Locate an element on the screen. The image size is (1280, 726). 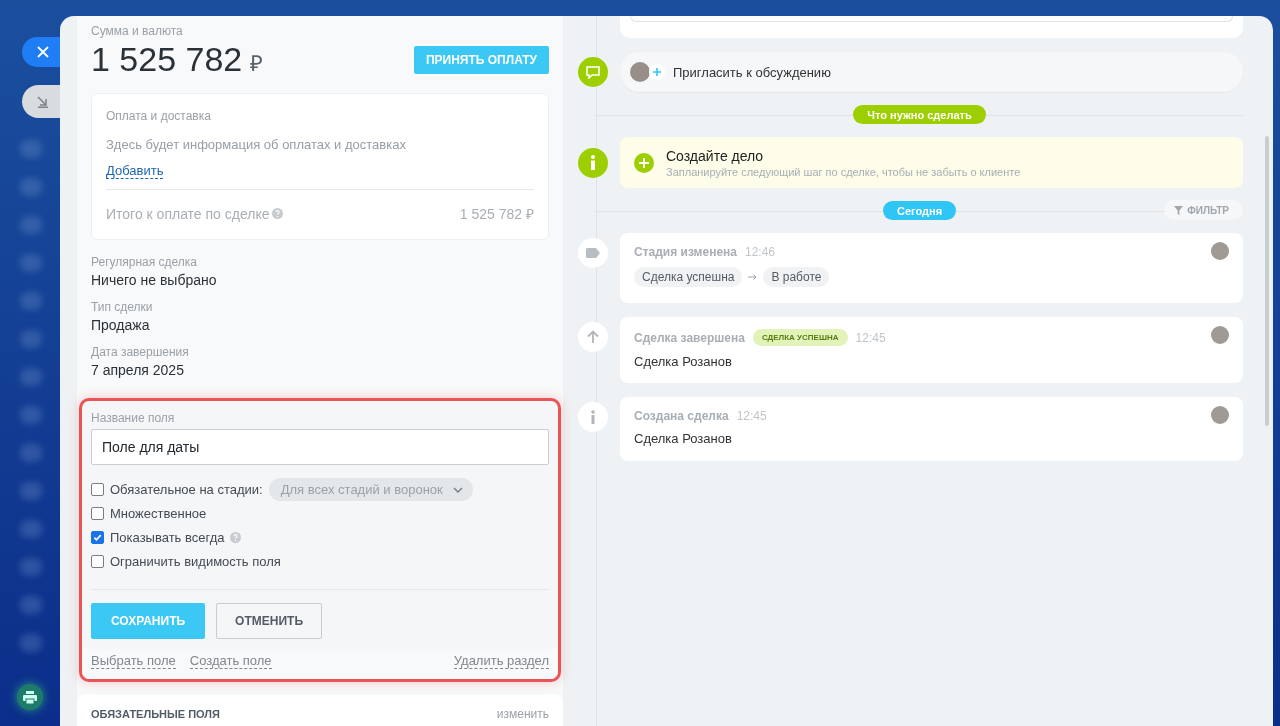
option-label: Обязательное на стадии: is located at coordinates (186, 489).